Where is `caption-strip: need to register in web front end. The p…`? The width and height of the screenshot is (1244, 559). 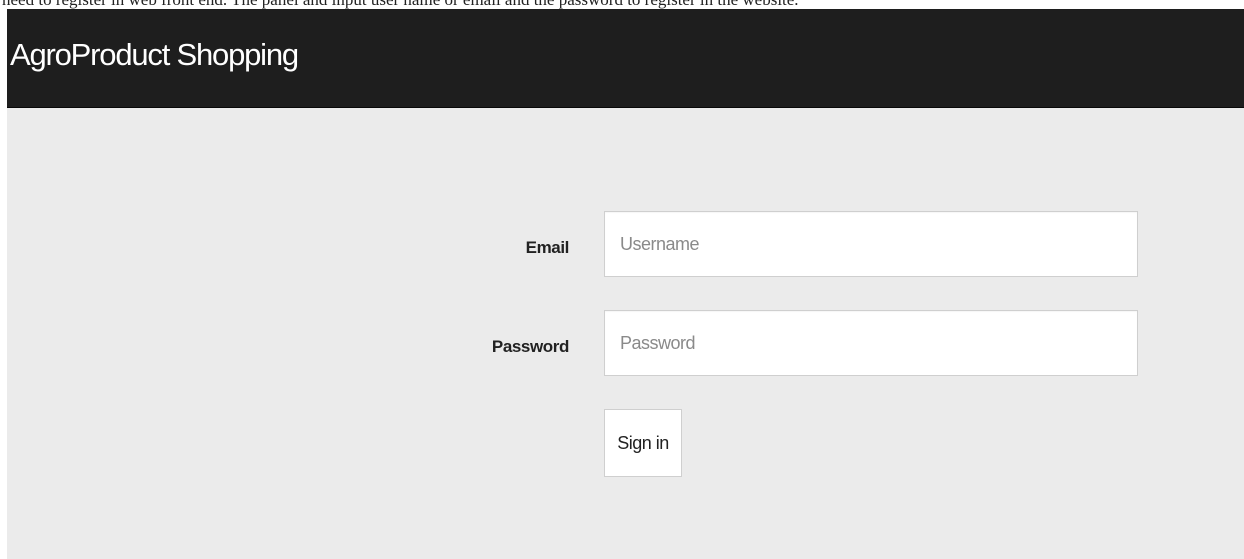
caption-strip: need to register in web front end. The p… is located at coordinates (622, 4).